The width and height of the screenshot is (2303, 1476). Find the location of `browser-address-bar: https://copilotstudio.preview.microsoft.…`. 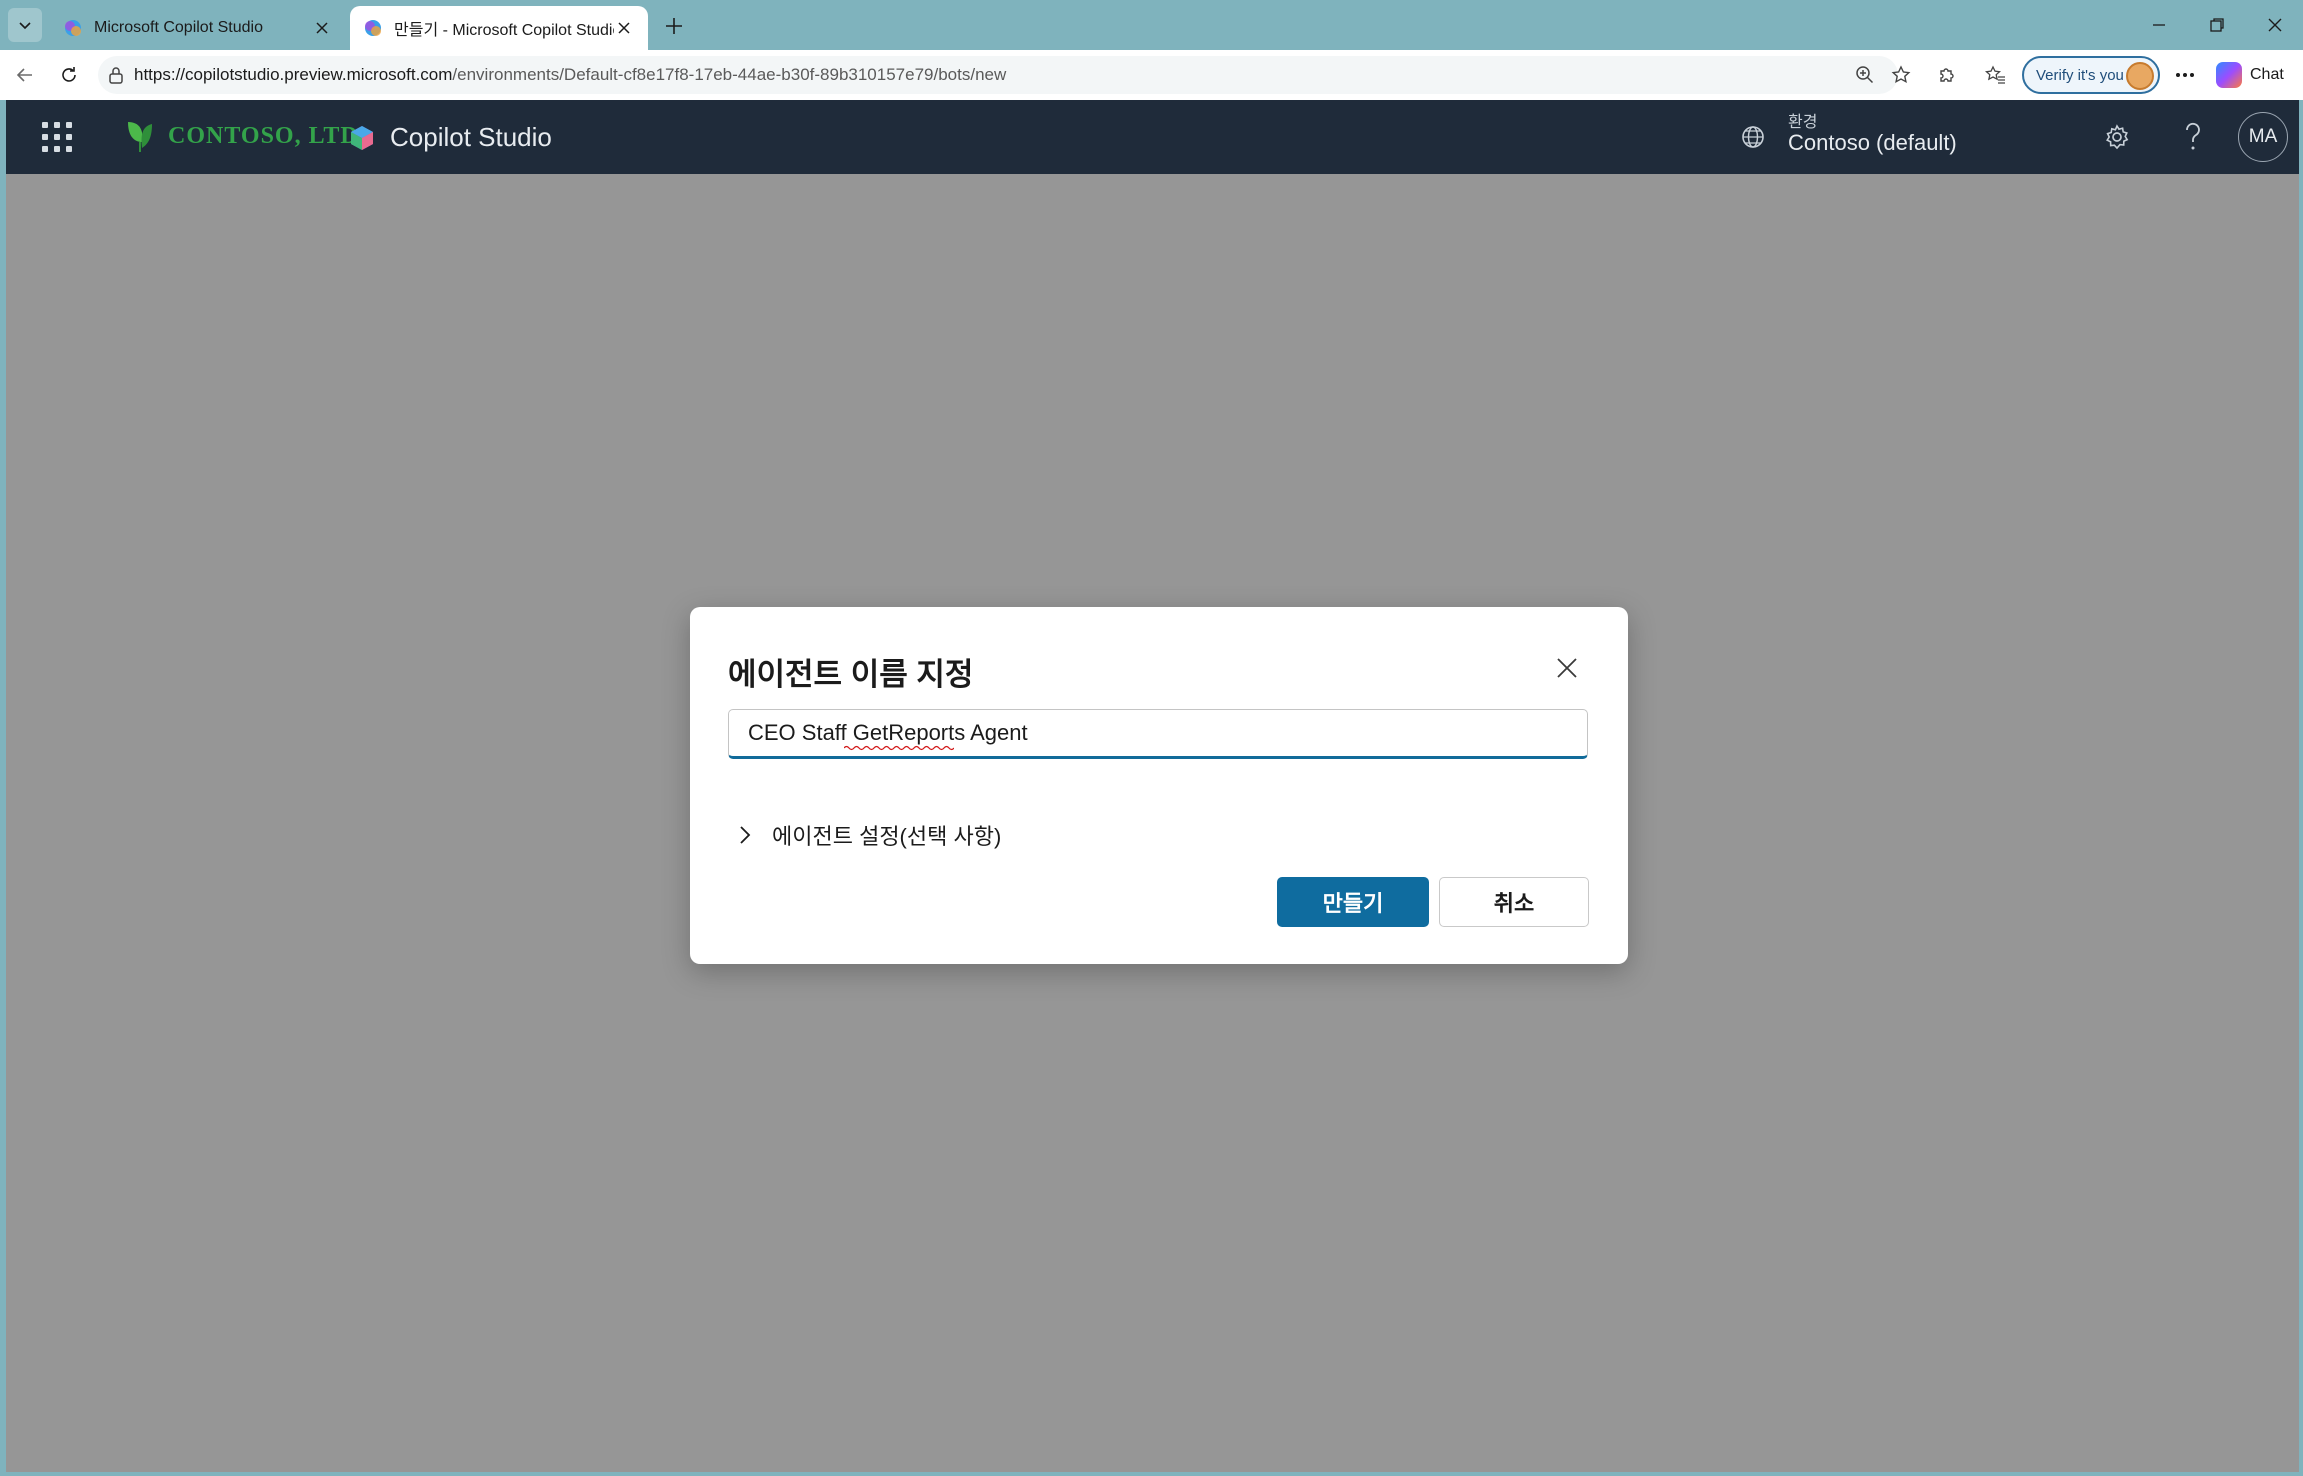

browser-address-bar: https://copilotstudio.preview.microsoft.… is located at coordinates (1151, 75).